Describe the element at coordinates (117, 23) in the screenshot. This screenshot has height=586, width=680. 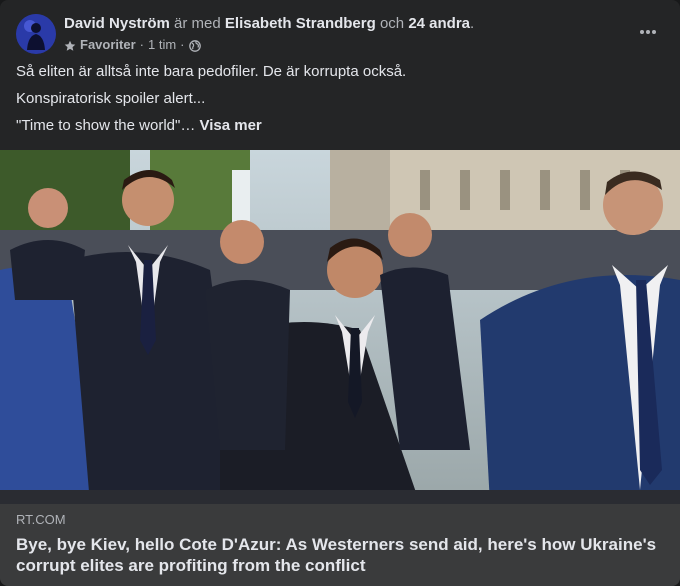
I see `author-name: David Nyström` at that location.